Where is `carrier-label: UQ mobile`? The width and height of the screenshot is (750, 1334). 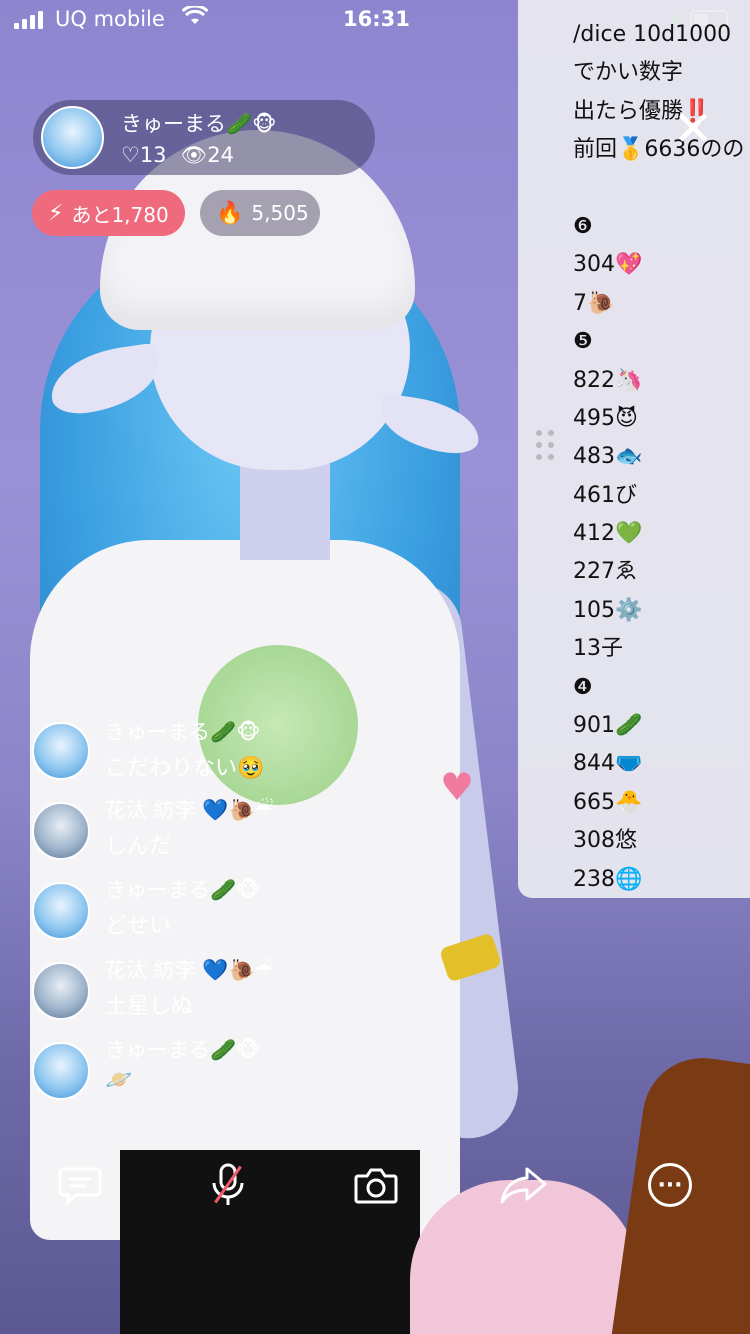 carrier-label: UQ mobile is located at coordinates (110, 19).